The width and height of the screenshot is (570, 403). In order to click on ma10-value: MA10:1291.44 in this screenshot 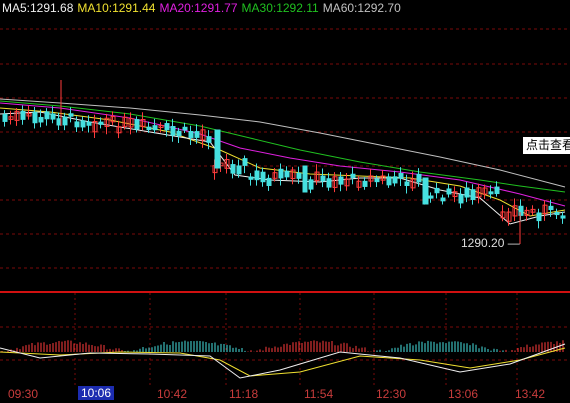, I will do `click(116, 8)`.